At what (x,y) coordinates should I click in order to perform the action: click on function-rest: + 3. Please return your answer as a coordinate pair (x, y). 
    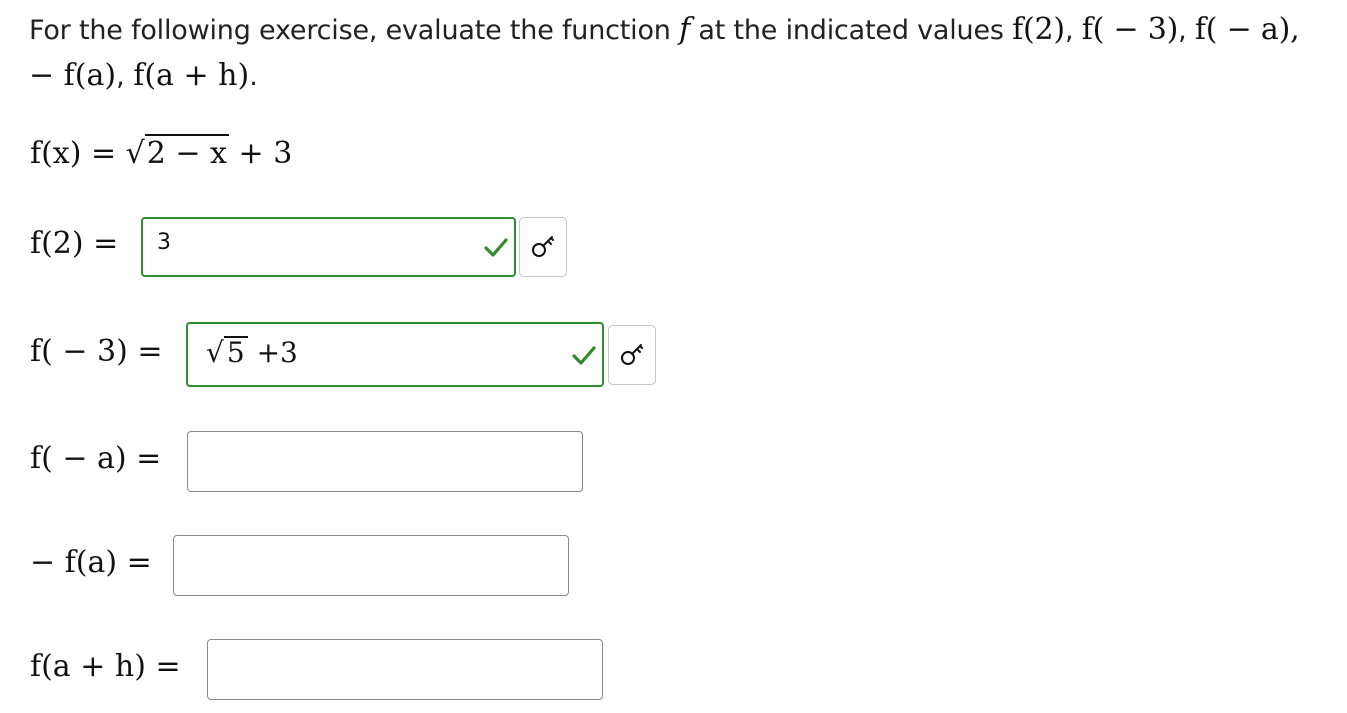
    Looking at the image, I should click on (260, 153).